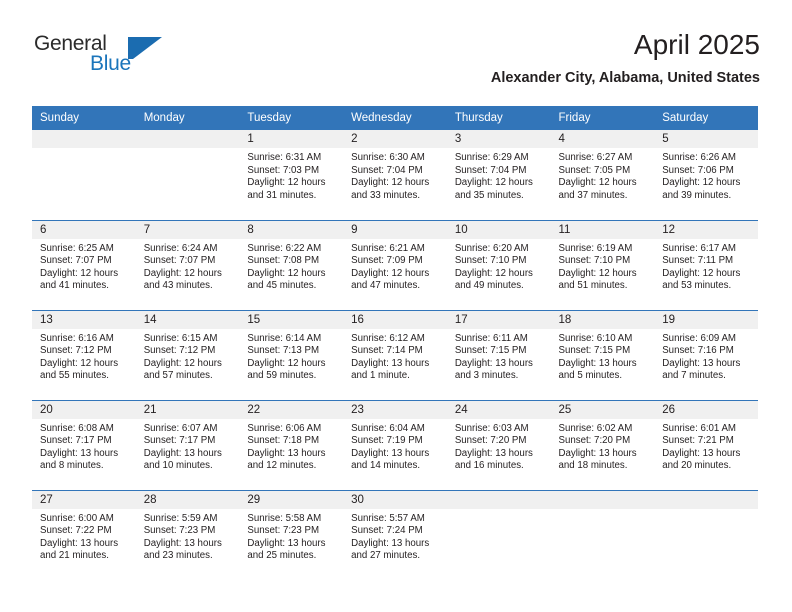  Describe the element at coordinates (498, 499) in the screenshot. I see `day-number` at that location.